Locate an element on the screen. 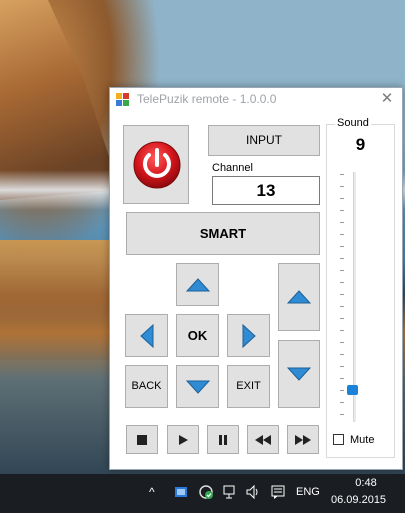  fast-forward-button is located at coordinates (303, 439).